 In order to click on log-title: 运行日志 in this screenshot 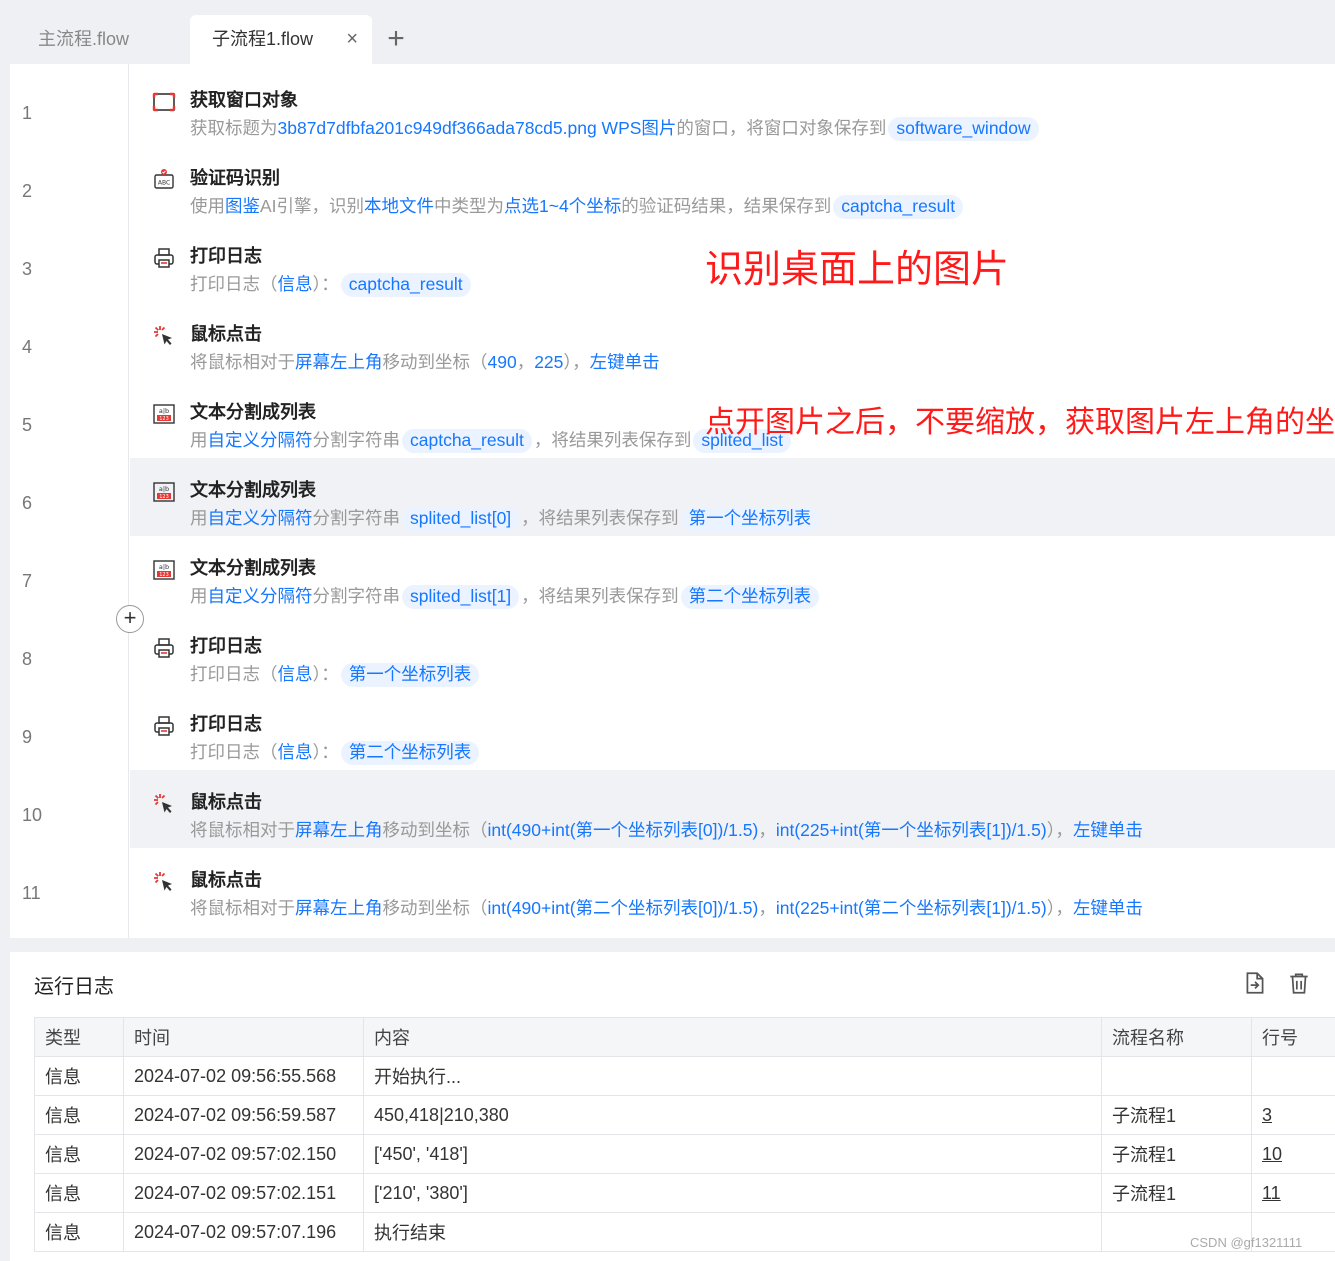, I will do `click(74, 987)`.